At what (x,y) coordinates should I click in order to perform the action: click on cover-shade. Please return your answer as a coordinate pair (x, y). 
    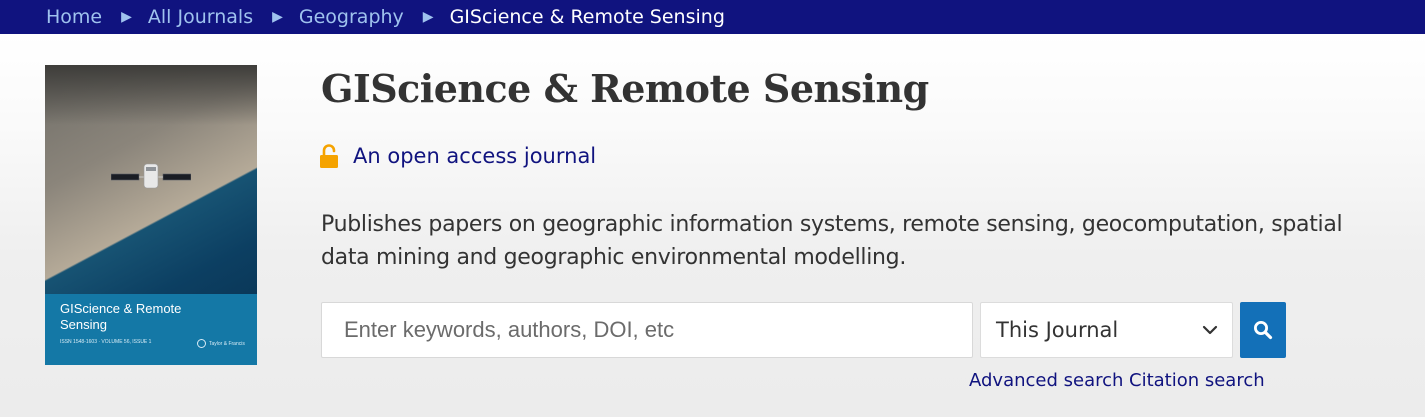
    Looking at the image, I should click on (151, 95).